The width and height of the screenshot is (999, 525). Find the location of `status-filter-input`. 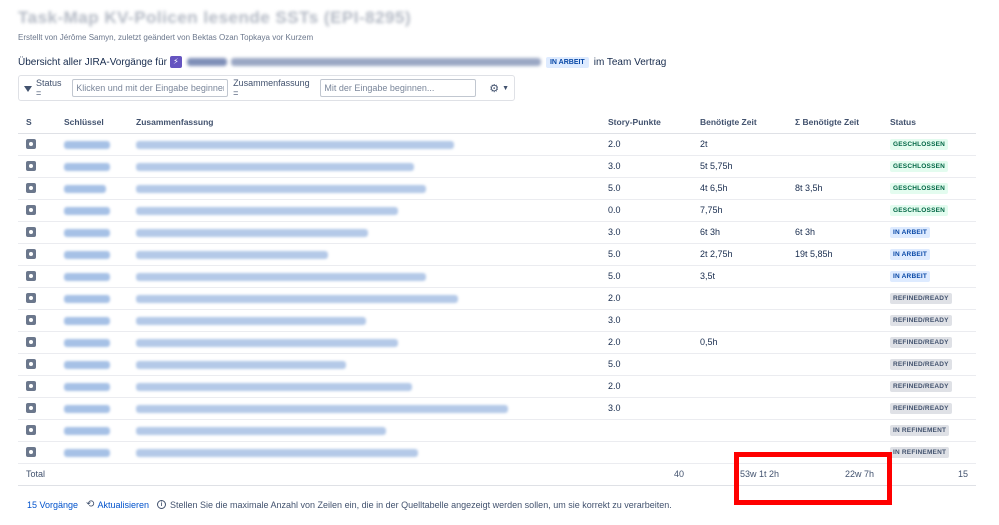

status-filter-input is located at coordinates (150, 88).